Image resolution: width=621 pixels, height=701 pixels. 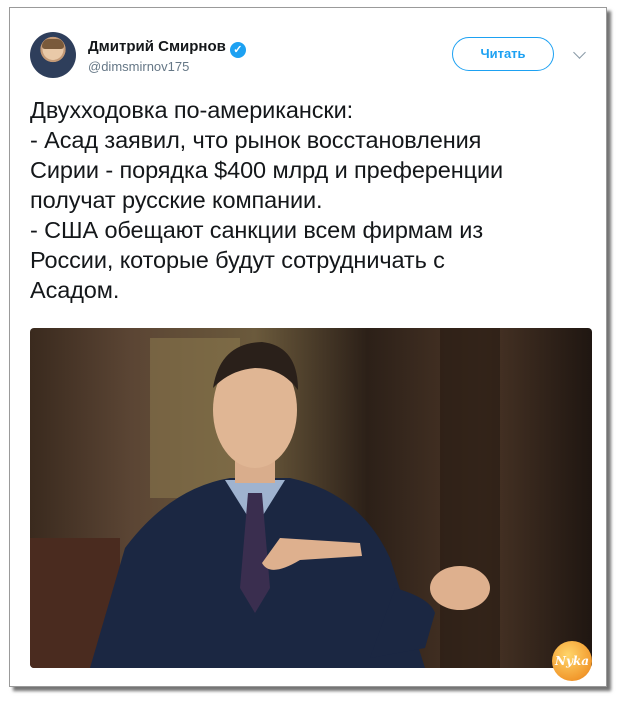 I want to click on follow-button: Читать, so click(x=503, y=54).